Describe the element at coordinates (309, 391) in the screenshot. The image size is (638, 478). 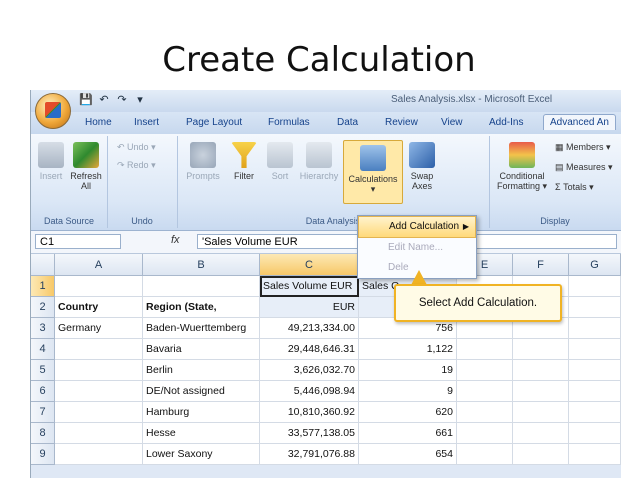
I see `cell-c-6: 5,446,098.94` at that location.